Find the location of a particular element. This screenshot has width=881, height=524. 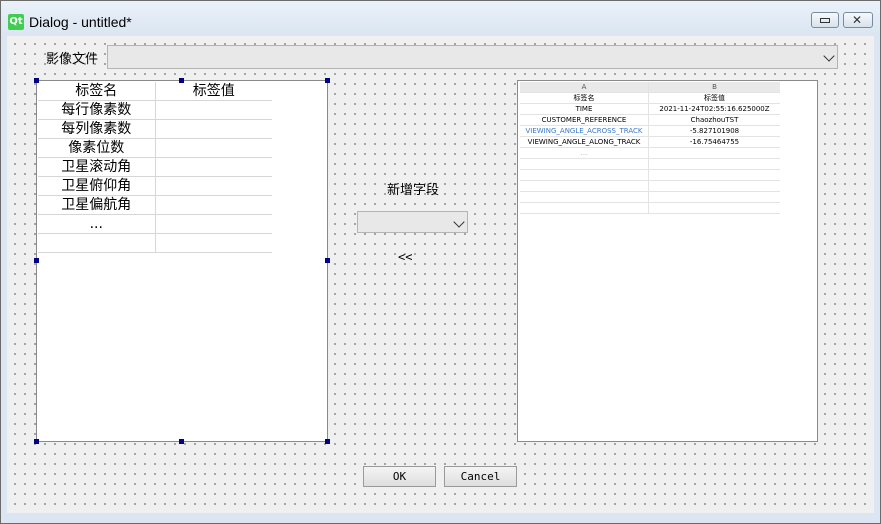

sheet-column-b: B is located at coordinates (714, 87).